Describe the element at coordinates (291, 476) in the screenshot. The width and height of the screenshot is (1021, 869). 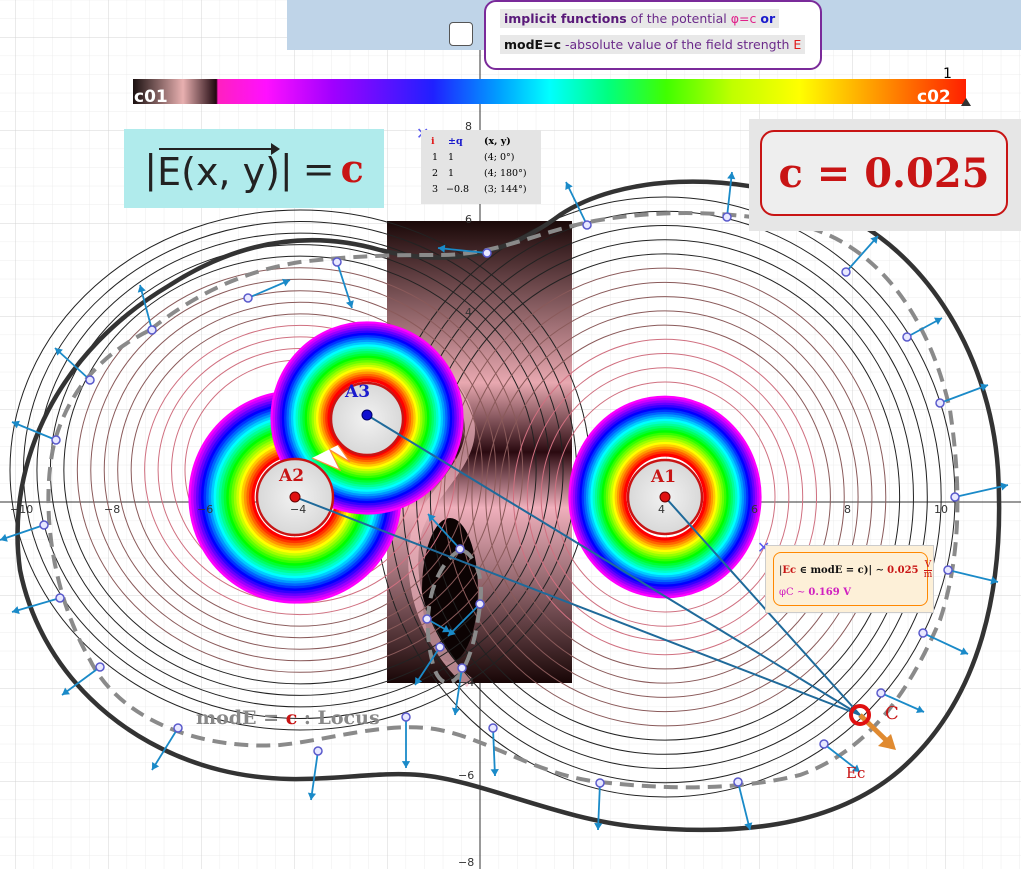
I see `label-a2: A2` at that location.